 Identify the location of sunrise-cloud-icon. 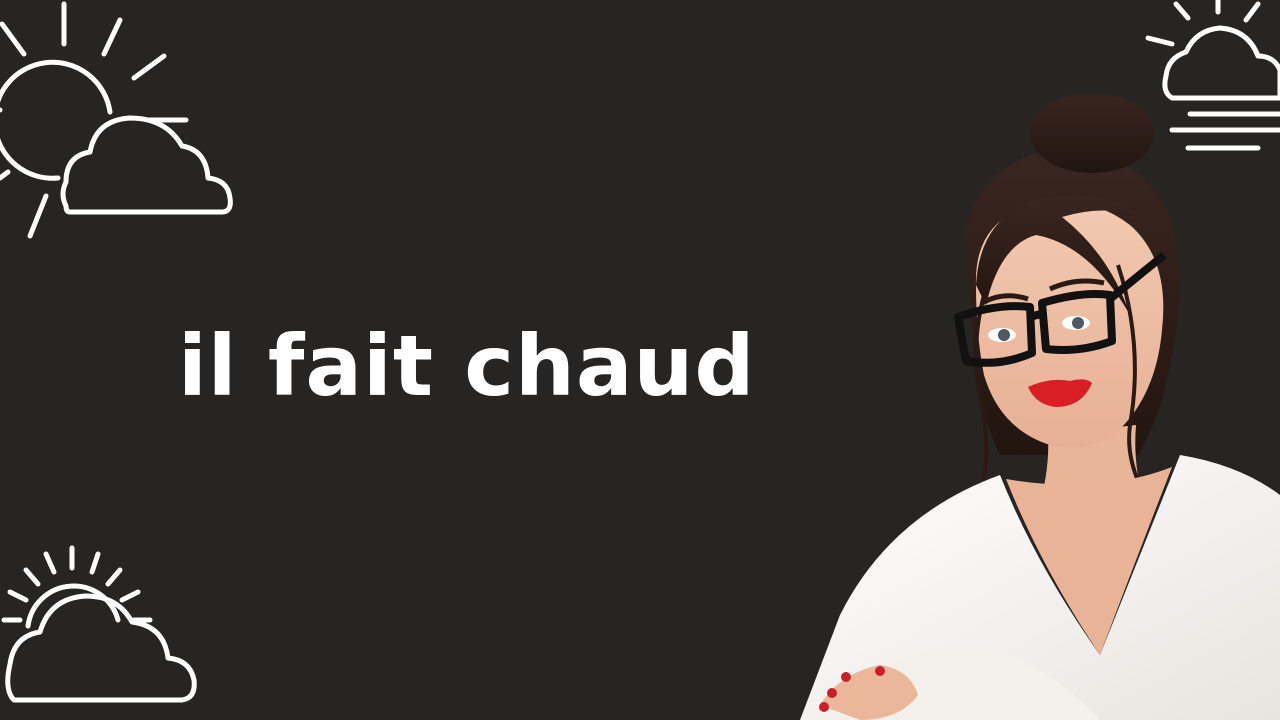
(99, 624).